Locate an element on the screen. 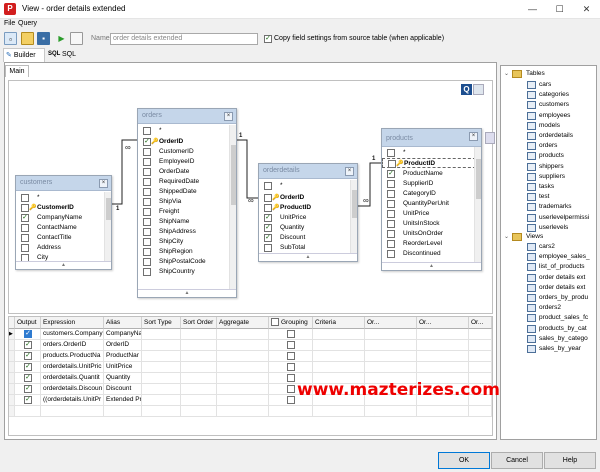  tree-item-view: orders_by_produ is located at coordinates (561, 298).